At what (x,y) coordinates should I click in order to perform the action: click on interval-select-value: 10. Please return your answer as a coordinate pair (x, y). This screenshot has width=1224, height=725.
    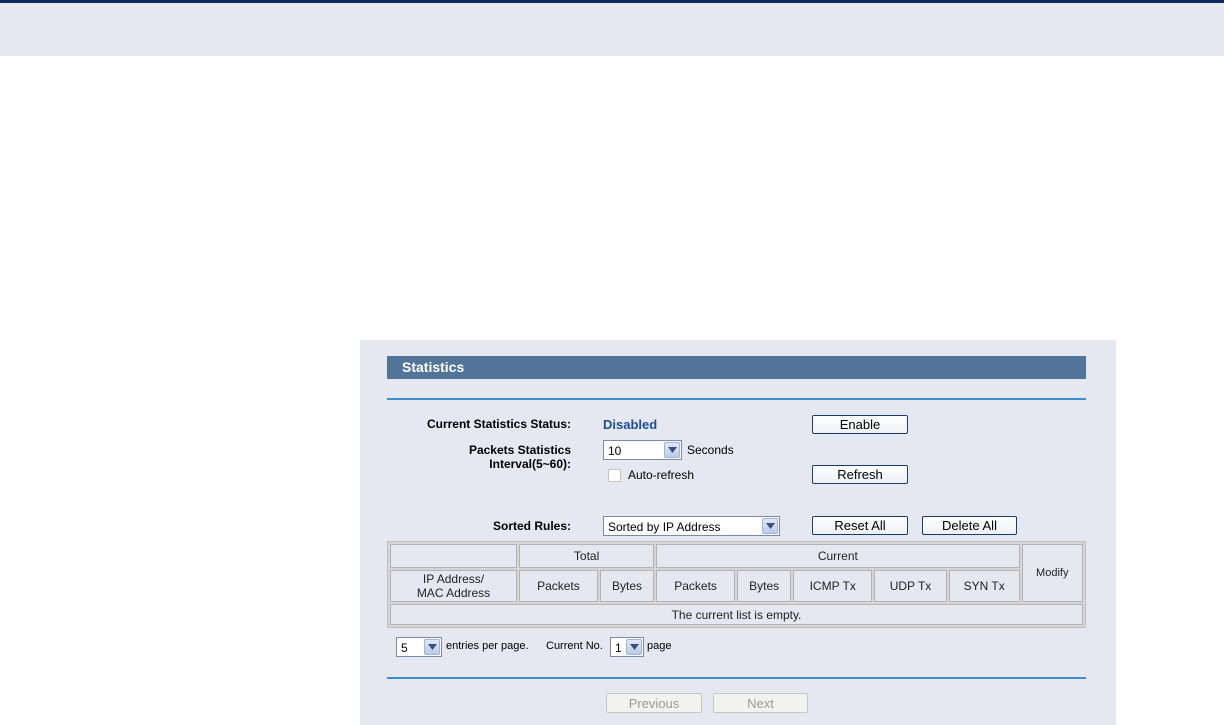
    Looking at the image, I should click on (615, 451).